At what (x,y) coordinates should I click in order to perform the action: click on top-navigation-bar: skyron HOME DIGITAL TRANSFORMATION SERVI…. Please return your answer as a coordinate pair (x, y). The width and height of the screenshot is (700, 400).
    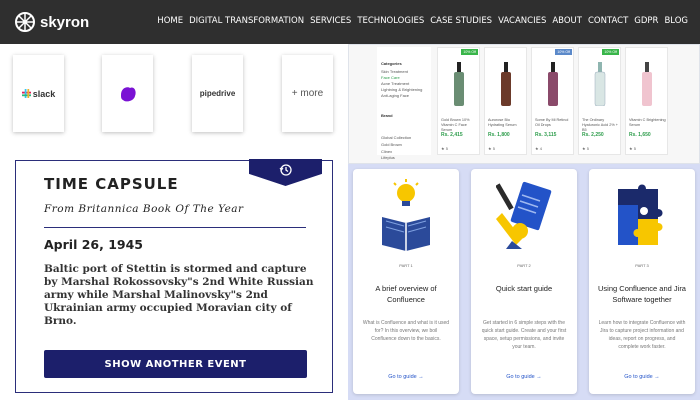
    Looking at the image, I should click on (350, 22).